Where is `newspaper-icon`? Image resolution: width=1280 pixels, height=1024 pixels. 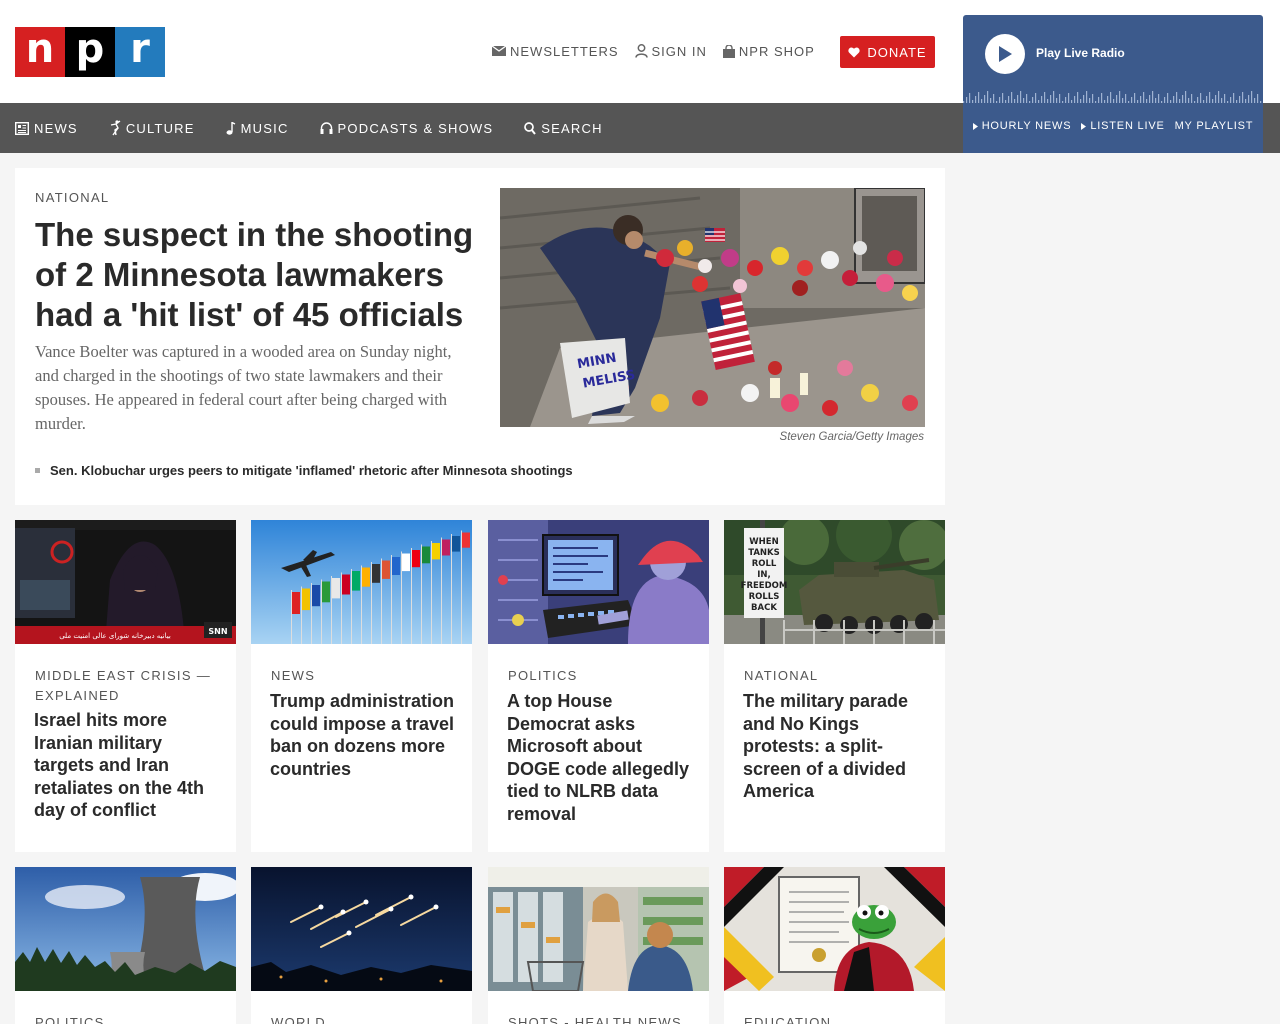 newspaper-icon is located at coordinates (22, 128).